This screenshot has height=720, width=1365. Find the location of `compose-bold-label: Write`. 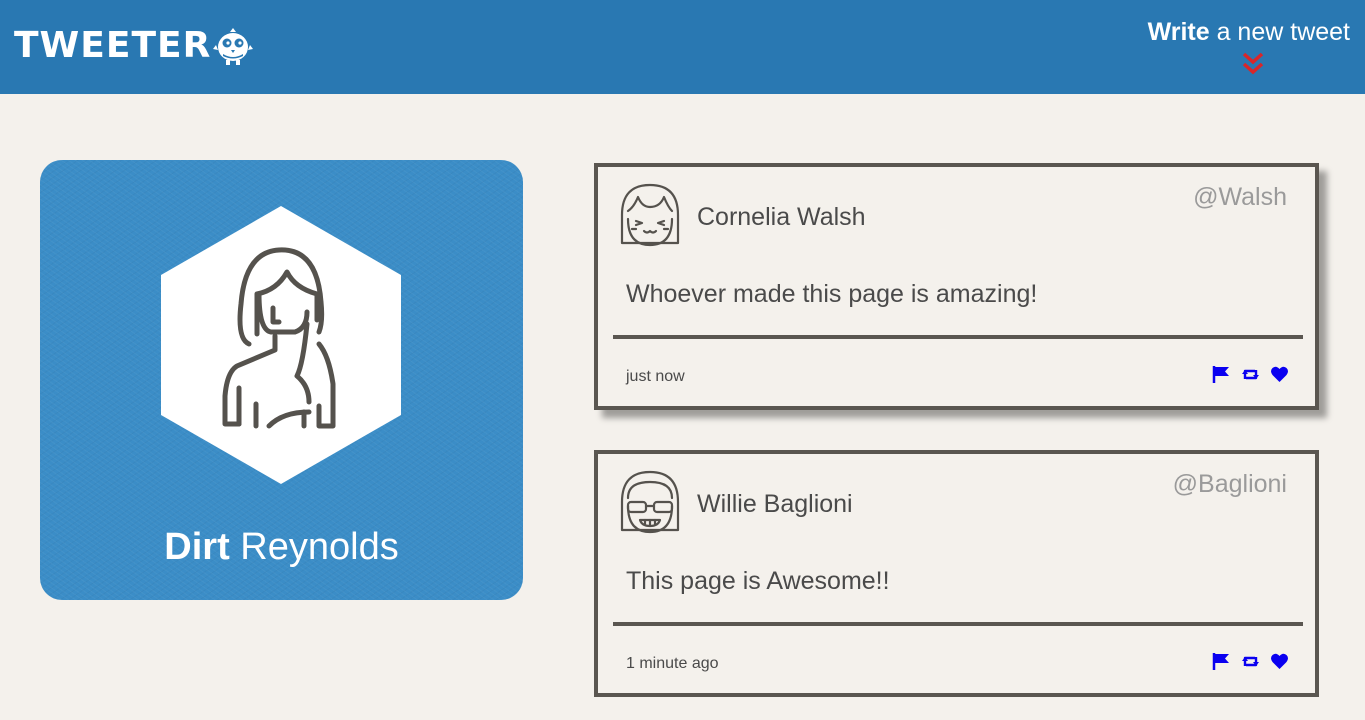

compose-bold-label: Write is located at coordinates (1178, 32).